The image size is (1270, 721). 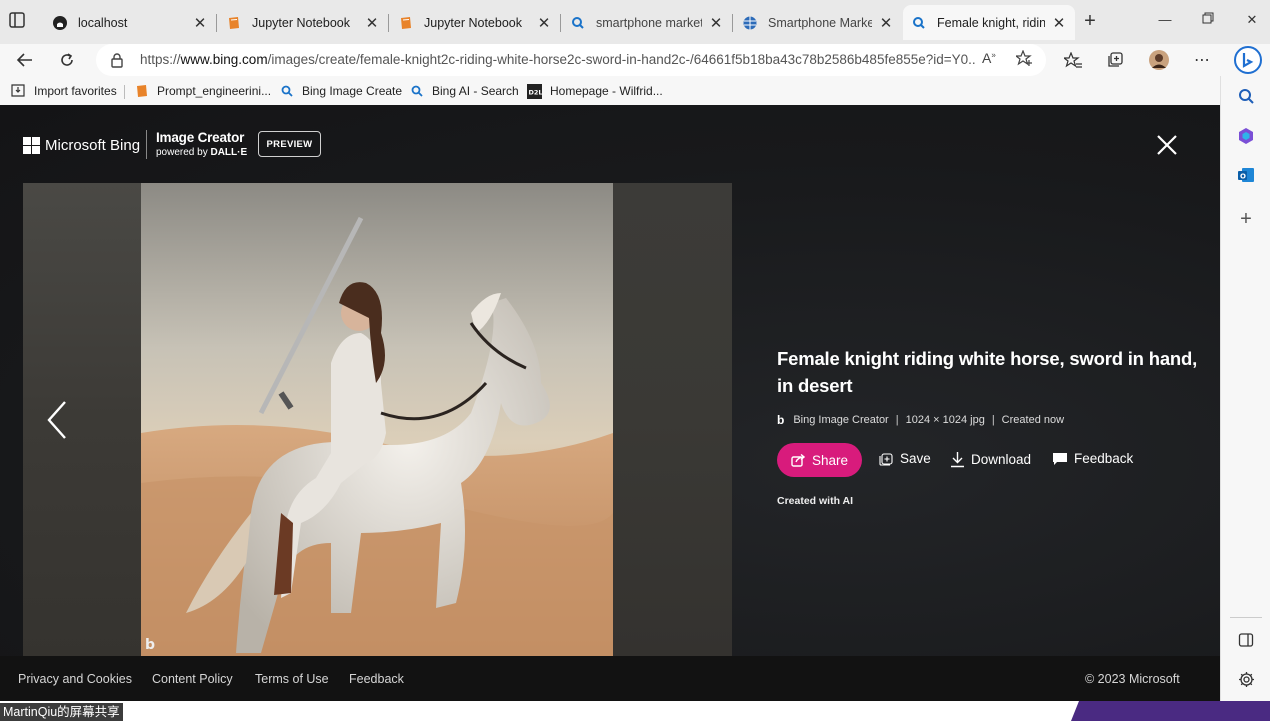 What do you see at coordinates (67, 60) in the screenshot?
I see `refresh-icon` at bounding box center [67, 60].